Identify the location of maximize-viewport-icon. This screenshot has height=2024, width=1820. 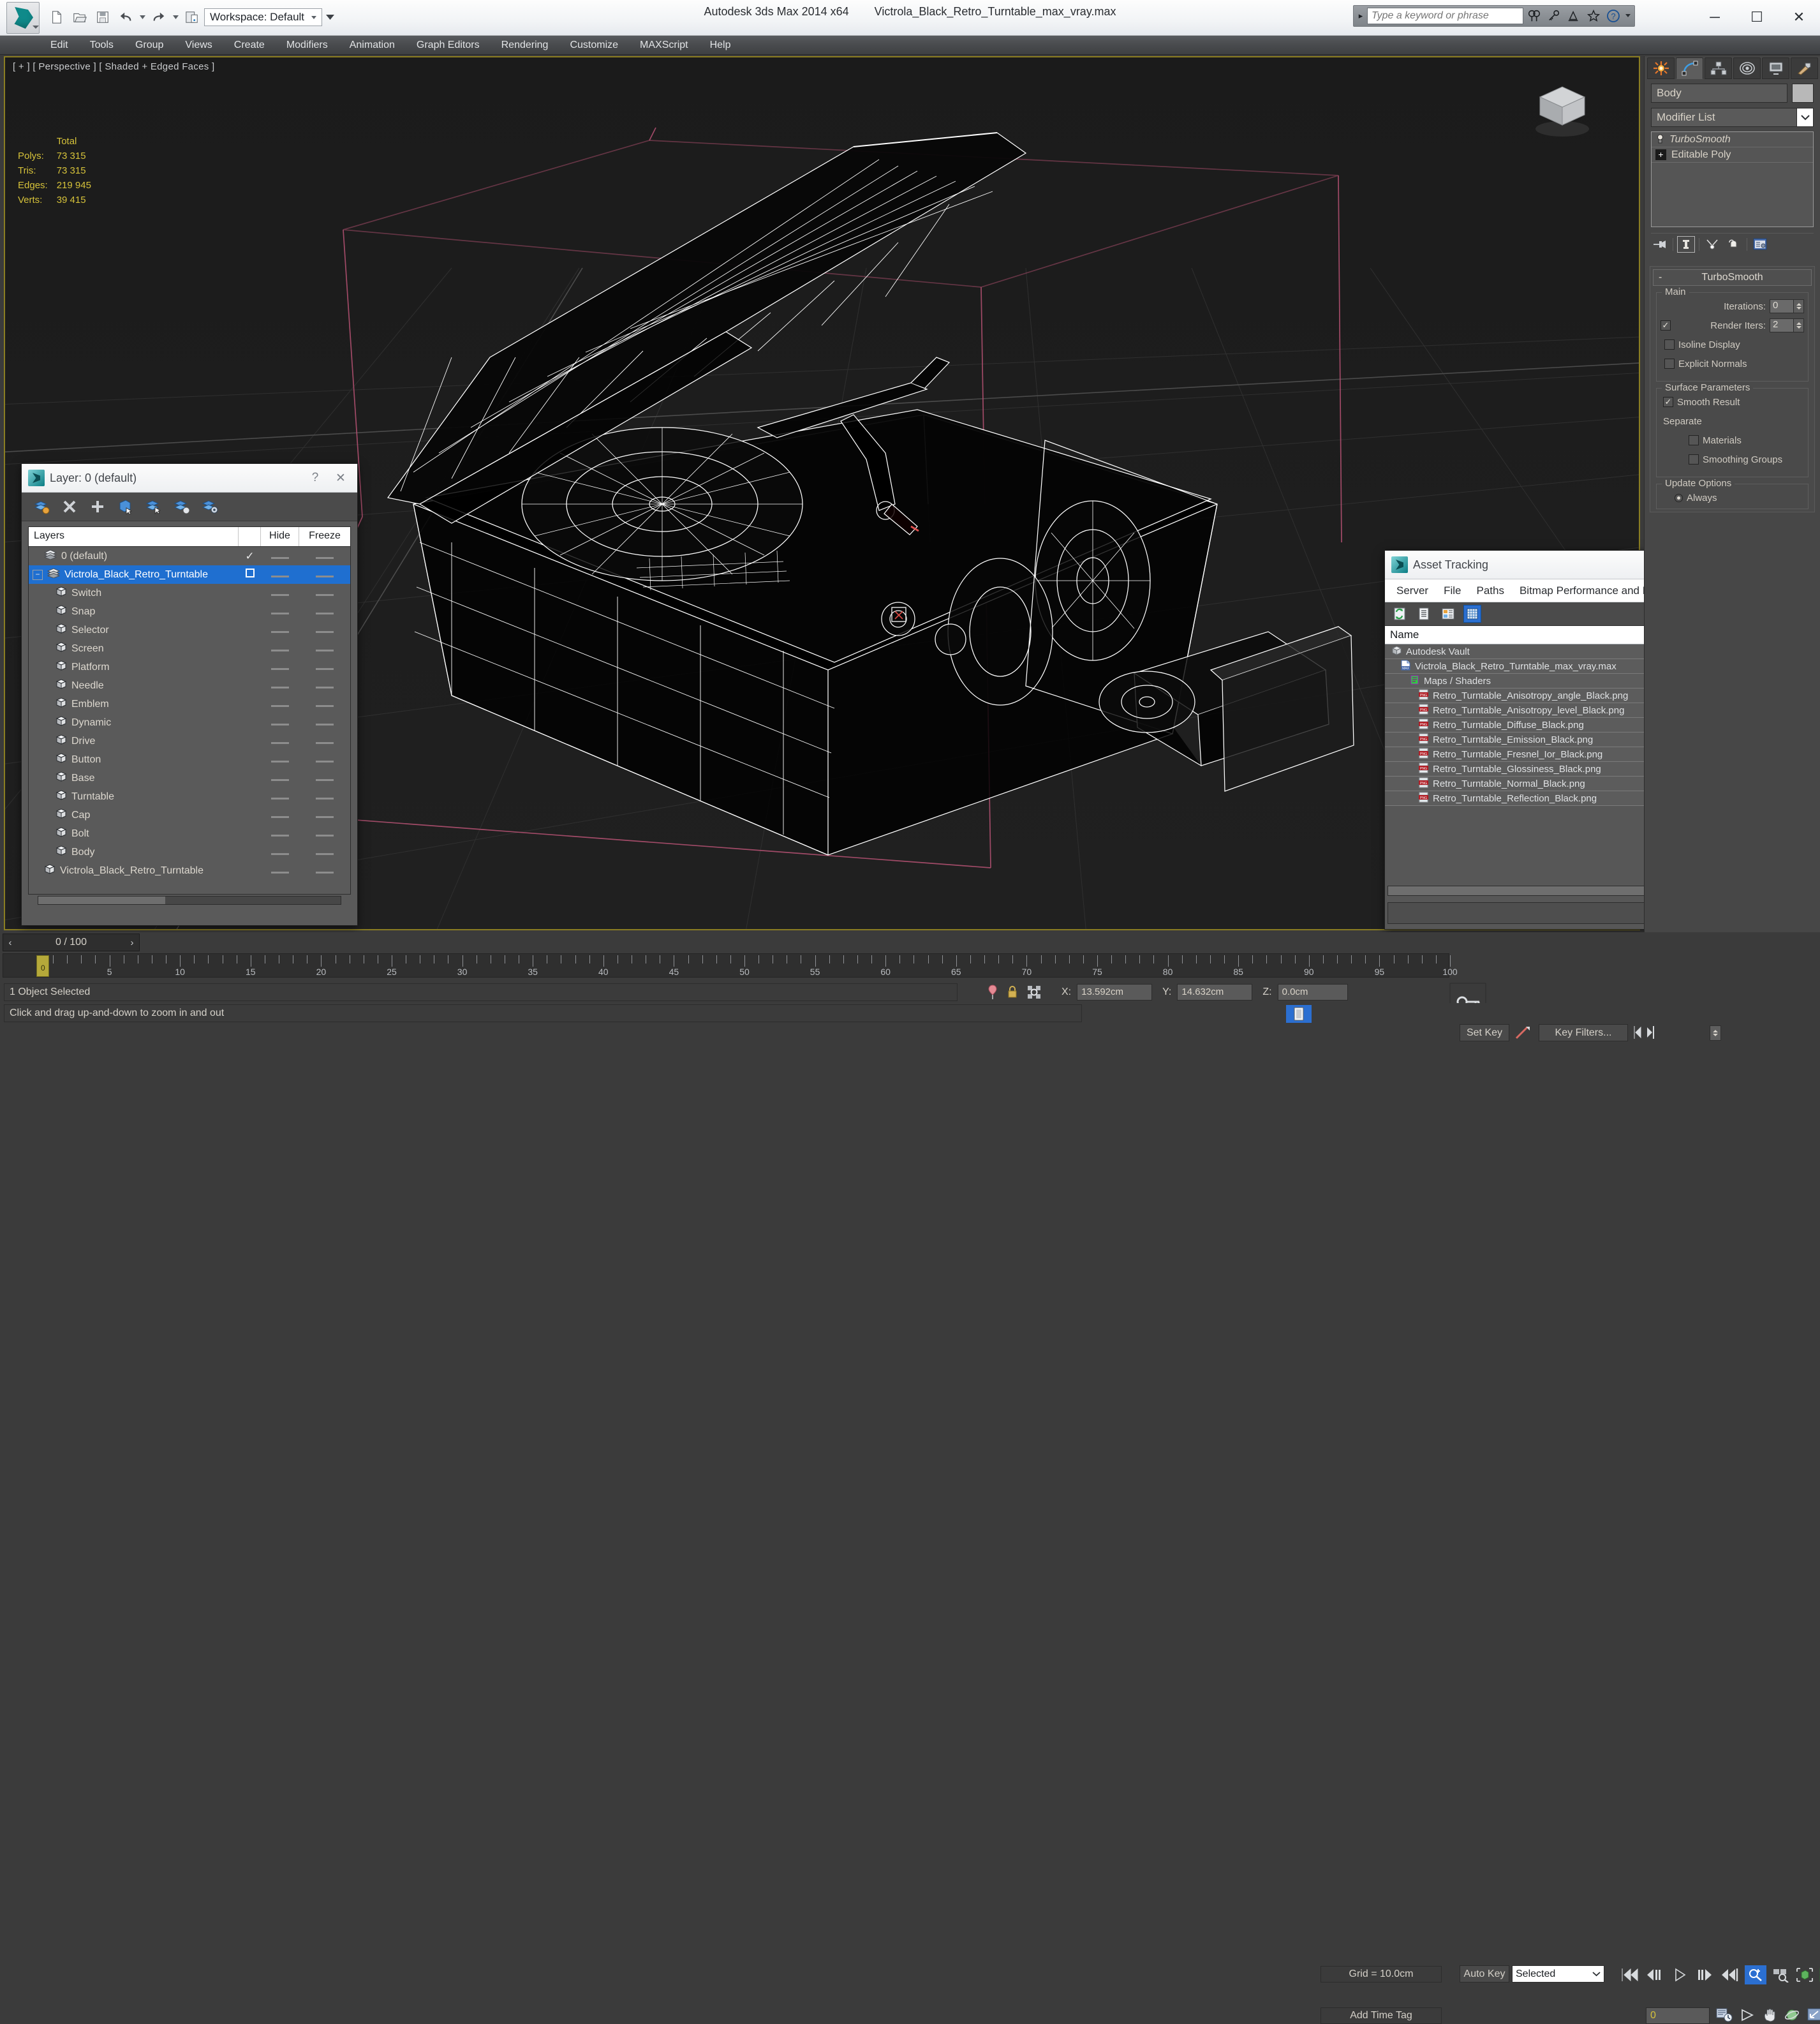
(1813, 2015).